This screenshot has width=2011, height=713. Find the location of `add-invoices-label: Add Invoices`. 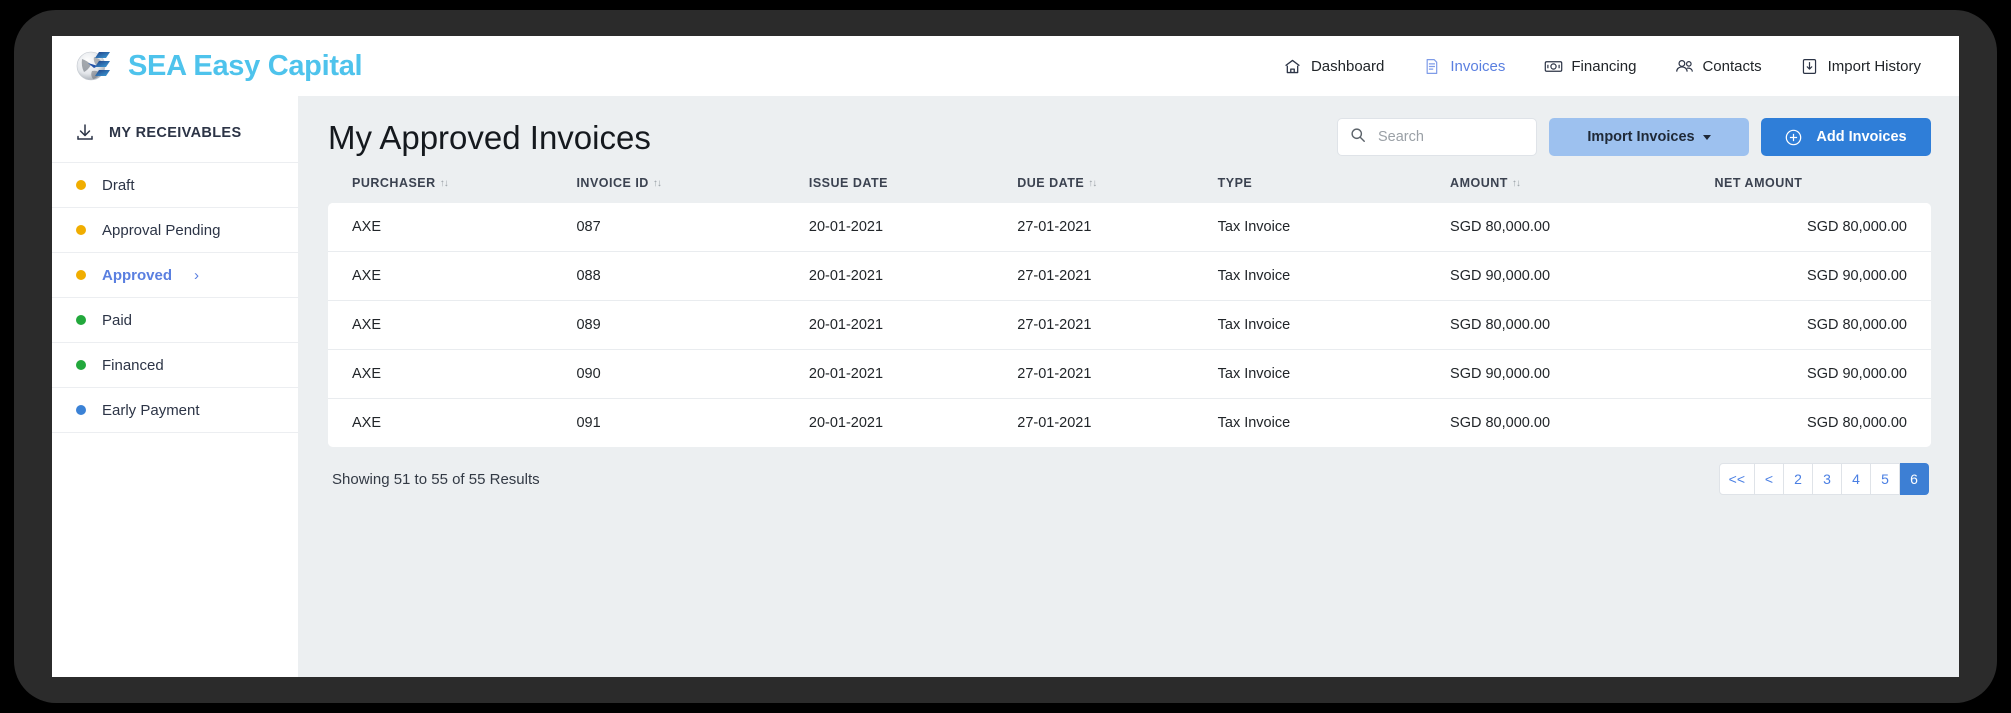

add-invoices-label: Add Invoices is located at coordinates (1861, 137).